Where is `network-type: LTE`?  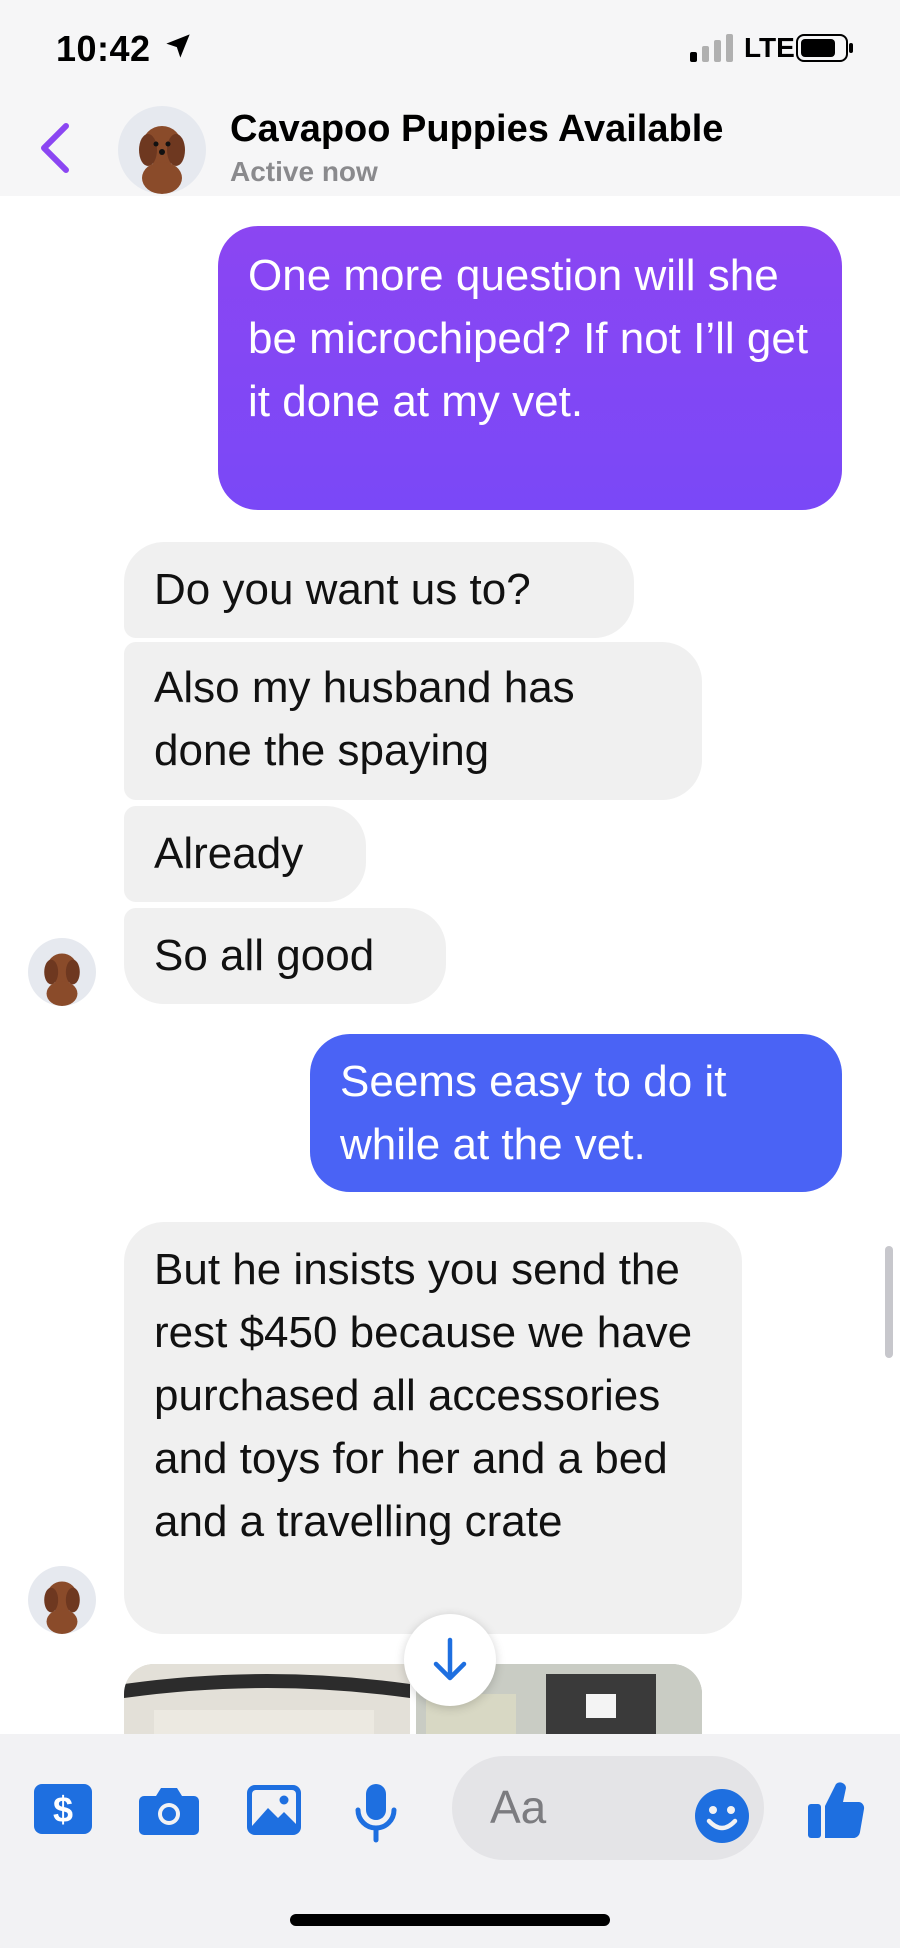
network-type: LTE is located at coordinates (769, 47).